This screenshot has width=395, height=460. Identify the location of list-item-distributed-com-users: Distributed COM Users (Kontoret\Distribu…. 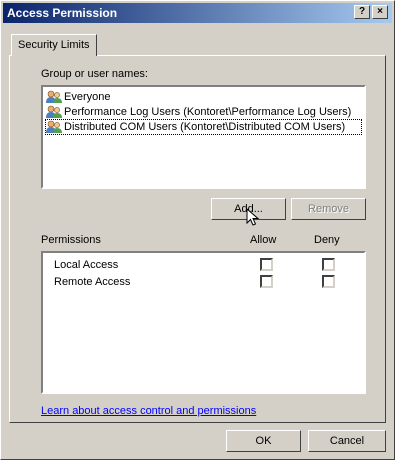
(203, 127).